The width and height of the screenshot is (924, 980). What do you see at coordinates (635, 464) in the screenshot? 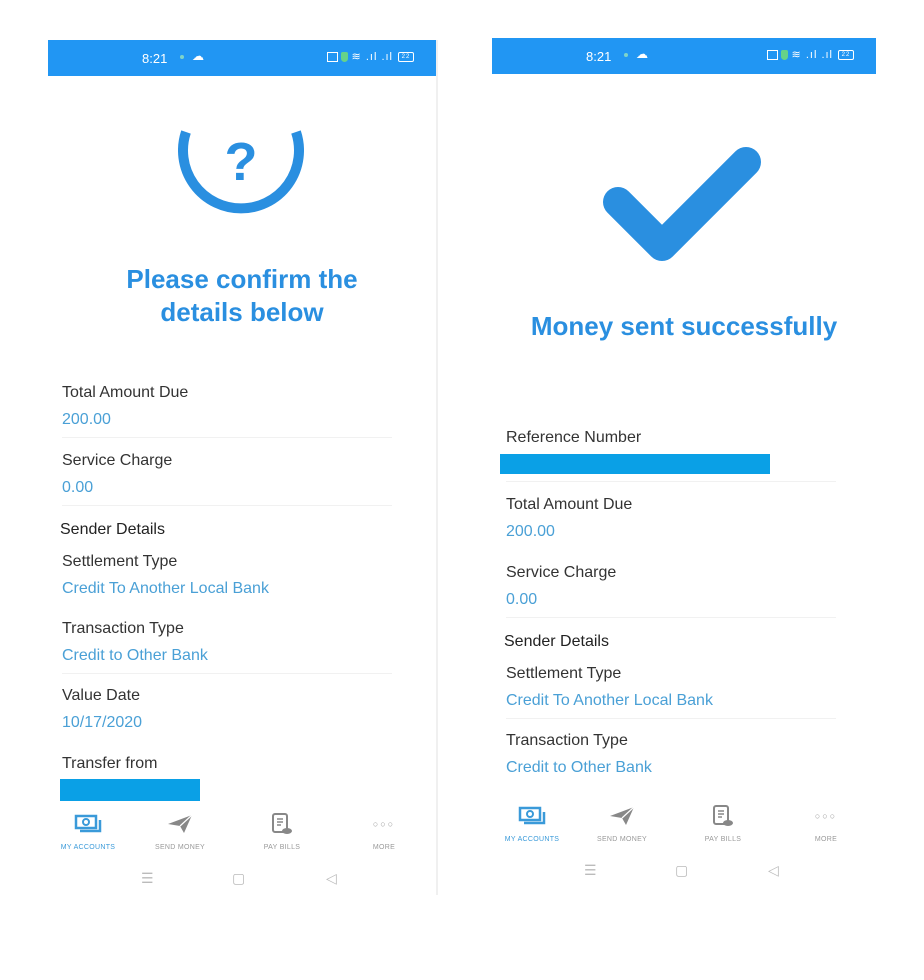
I see `redacted-reference` at bounding box center [635, 464].